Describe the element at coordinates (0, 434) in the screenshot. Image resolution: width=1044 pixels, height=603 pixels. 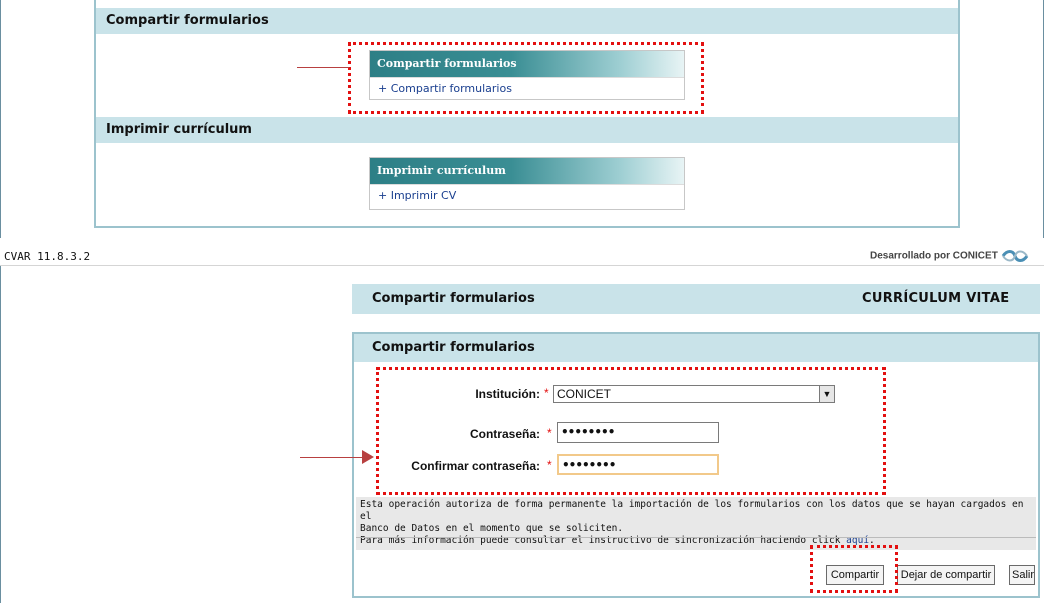
I see `left-border` at that location.